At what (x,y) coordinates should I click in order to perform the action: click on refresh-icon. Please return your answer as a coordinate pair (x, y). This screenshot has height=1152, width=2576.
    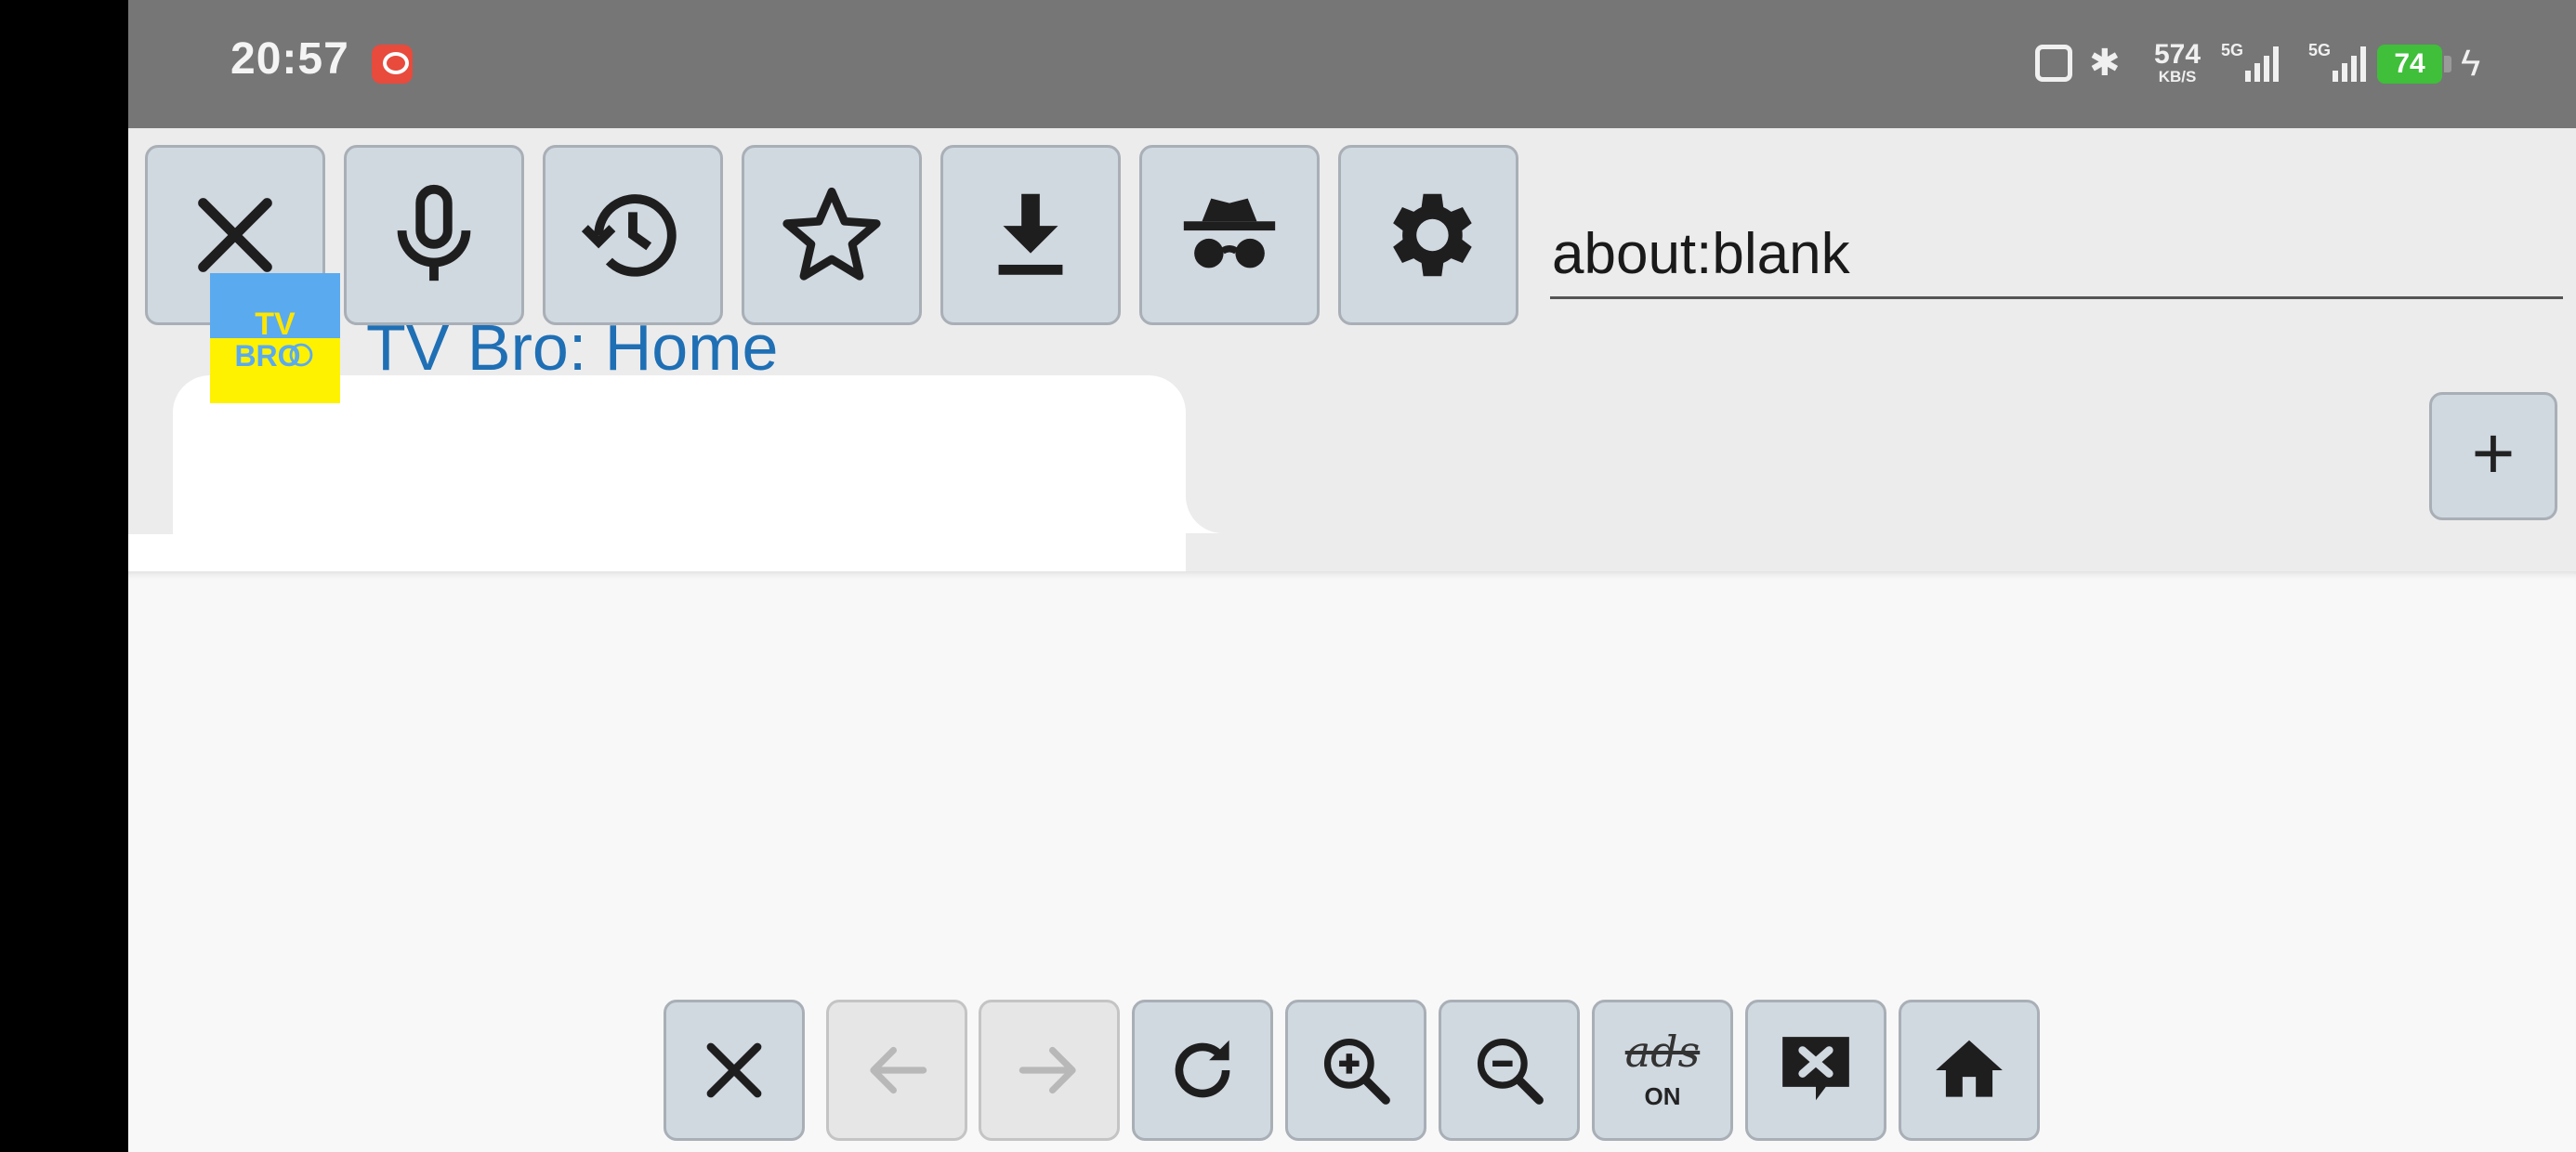
    Looking at the image, I should click on (1202, 1069).